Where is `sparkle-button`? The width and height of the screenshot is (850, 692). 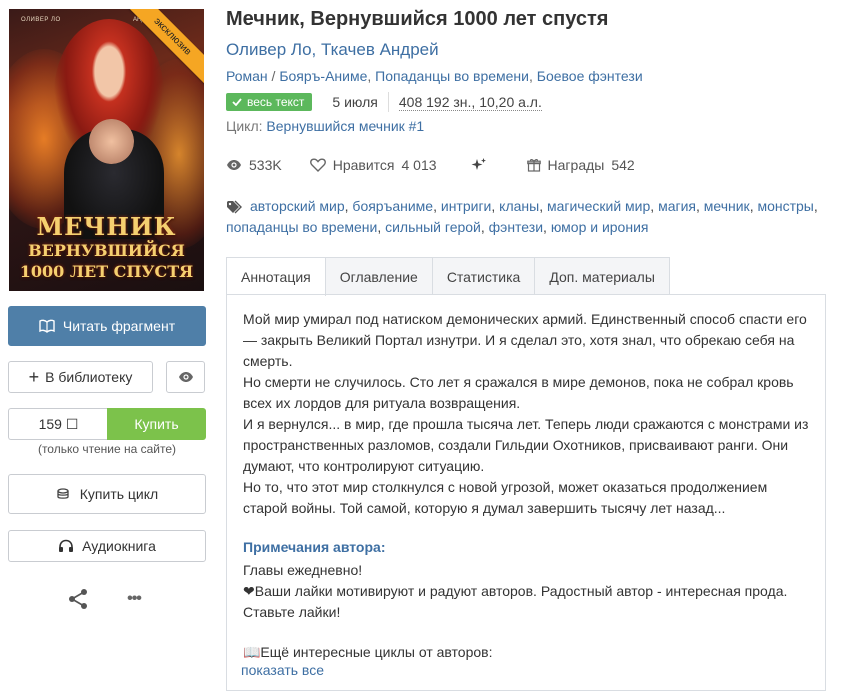 sparkle-button is located at coordinates (479, 165).